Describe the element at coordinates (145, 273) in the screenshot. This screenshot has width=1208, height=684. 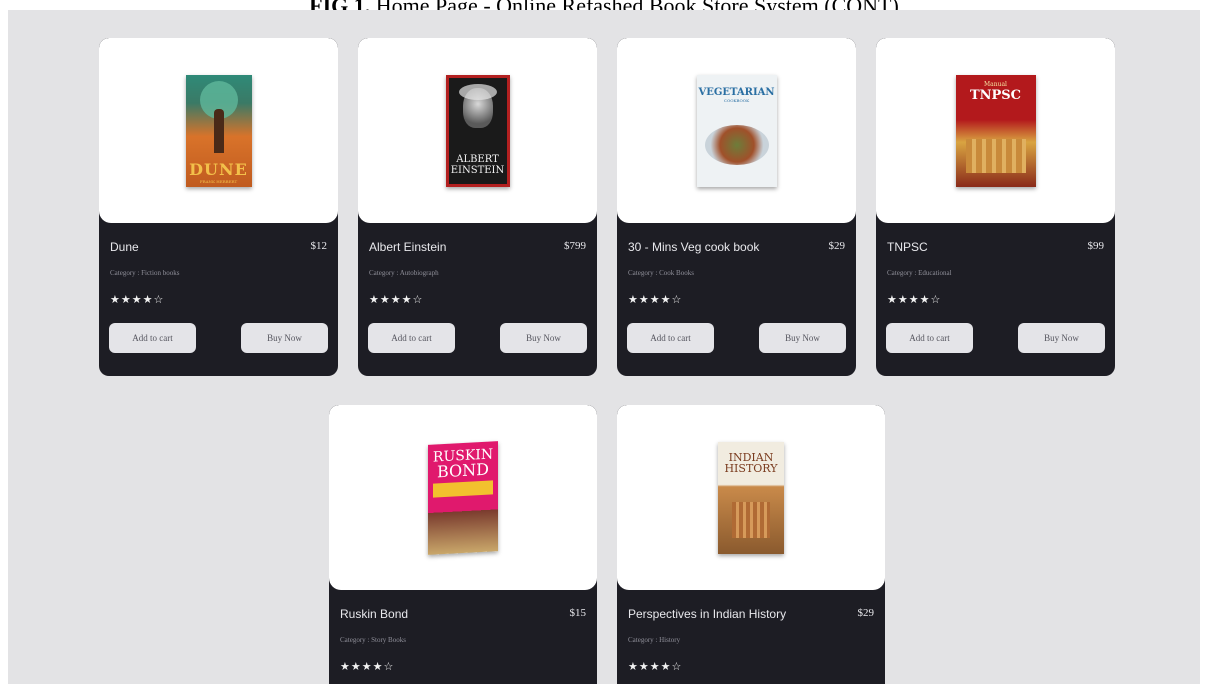
I see `book-category: Category : Fiction books` at that location.